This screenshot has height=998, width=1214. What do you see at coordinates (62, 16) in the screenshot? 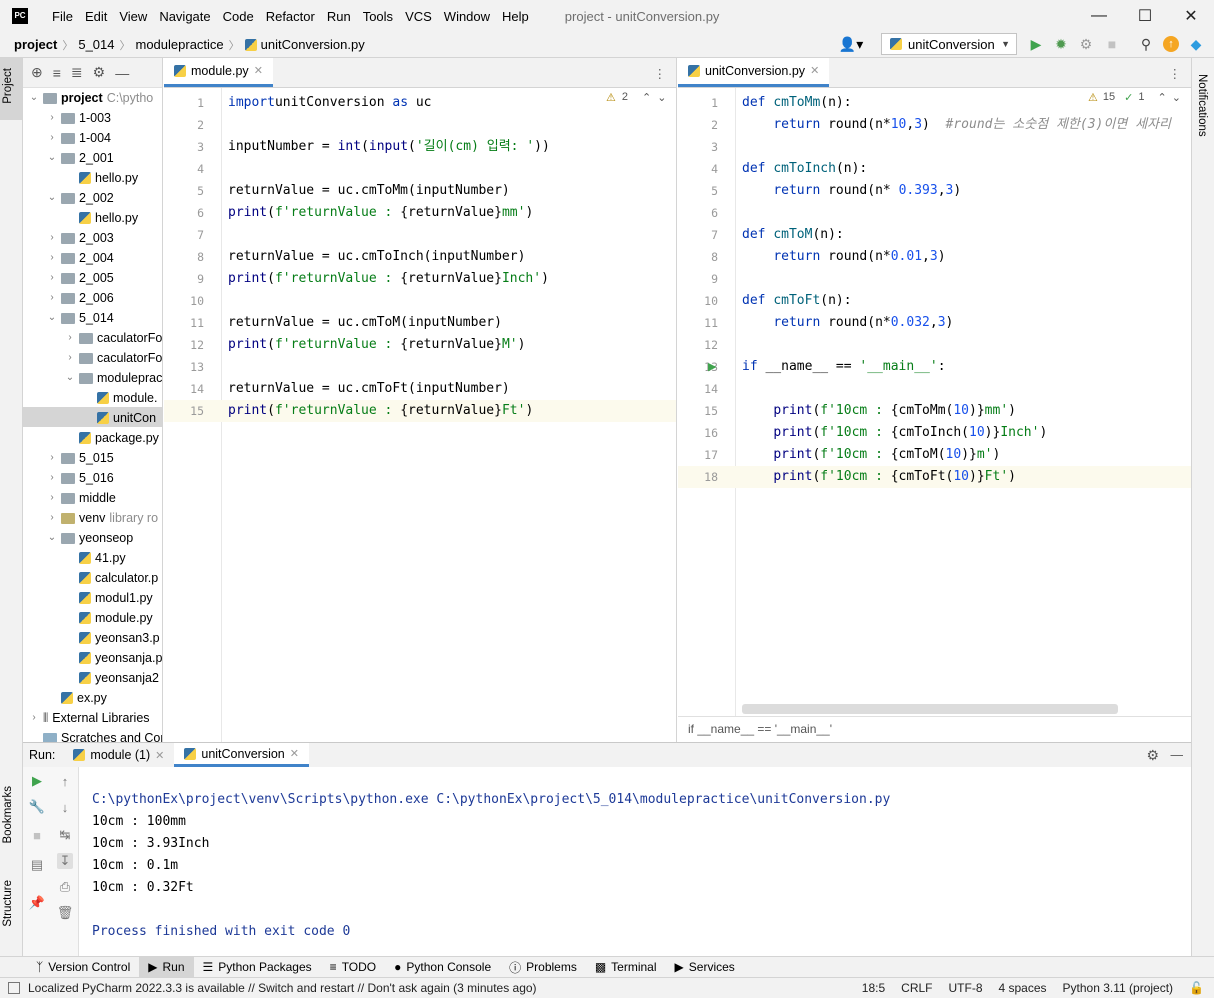
I see `menu-file: File` at bounding box center [62, 16].